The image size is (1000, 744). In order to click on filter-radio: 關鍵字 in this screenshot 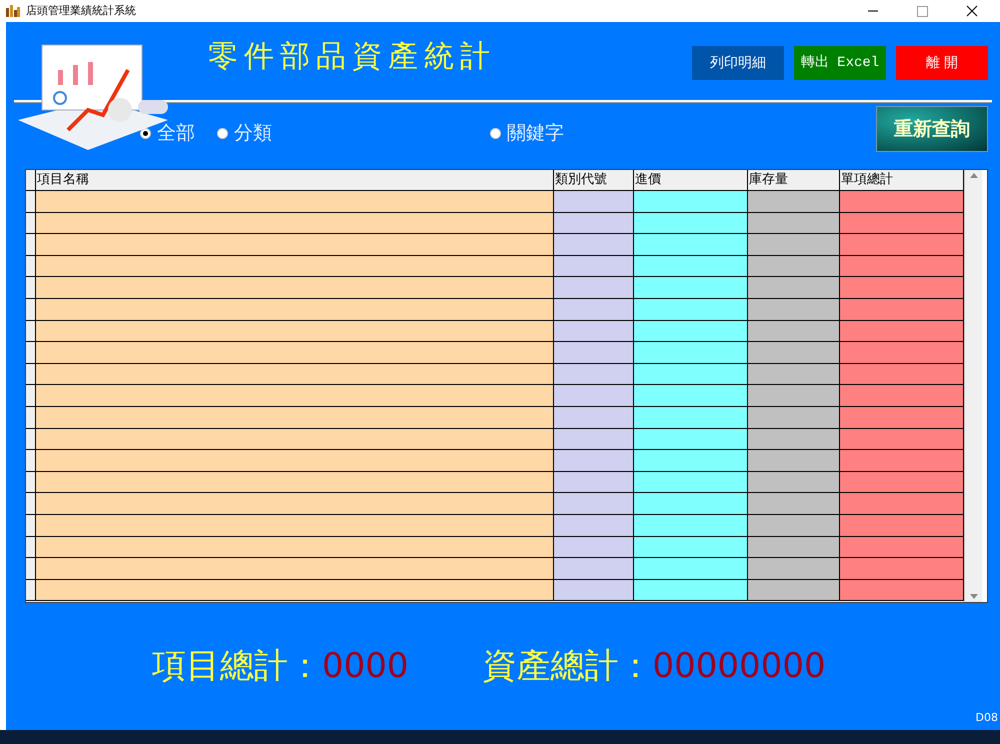, I will do `click(527, 133)`.